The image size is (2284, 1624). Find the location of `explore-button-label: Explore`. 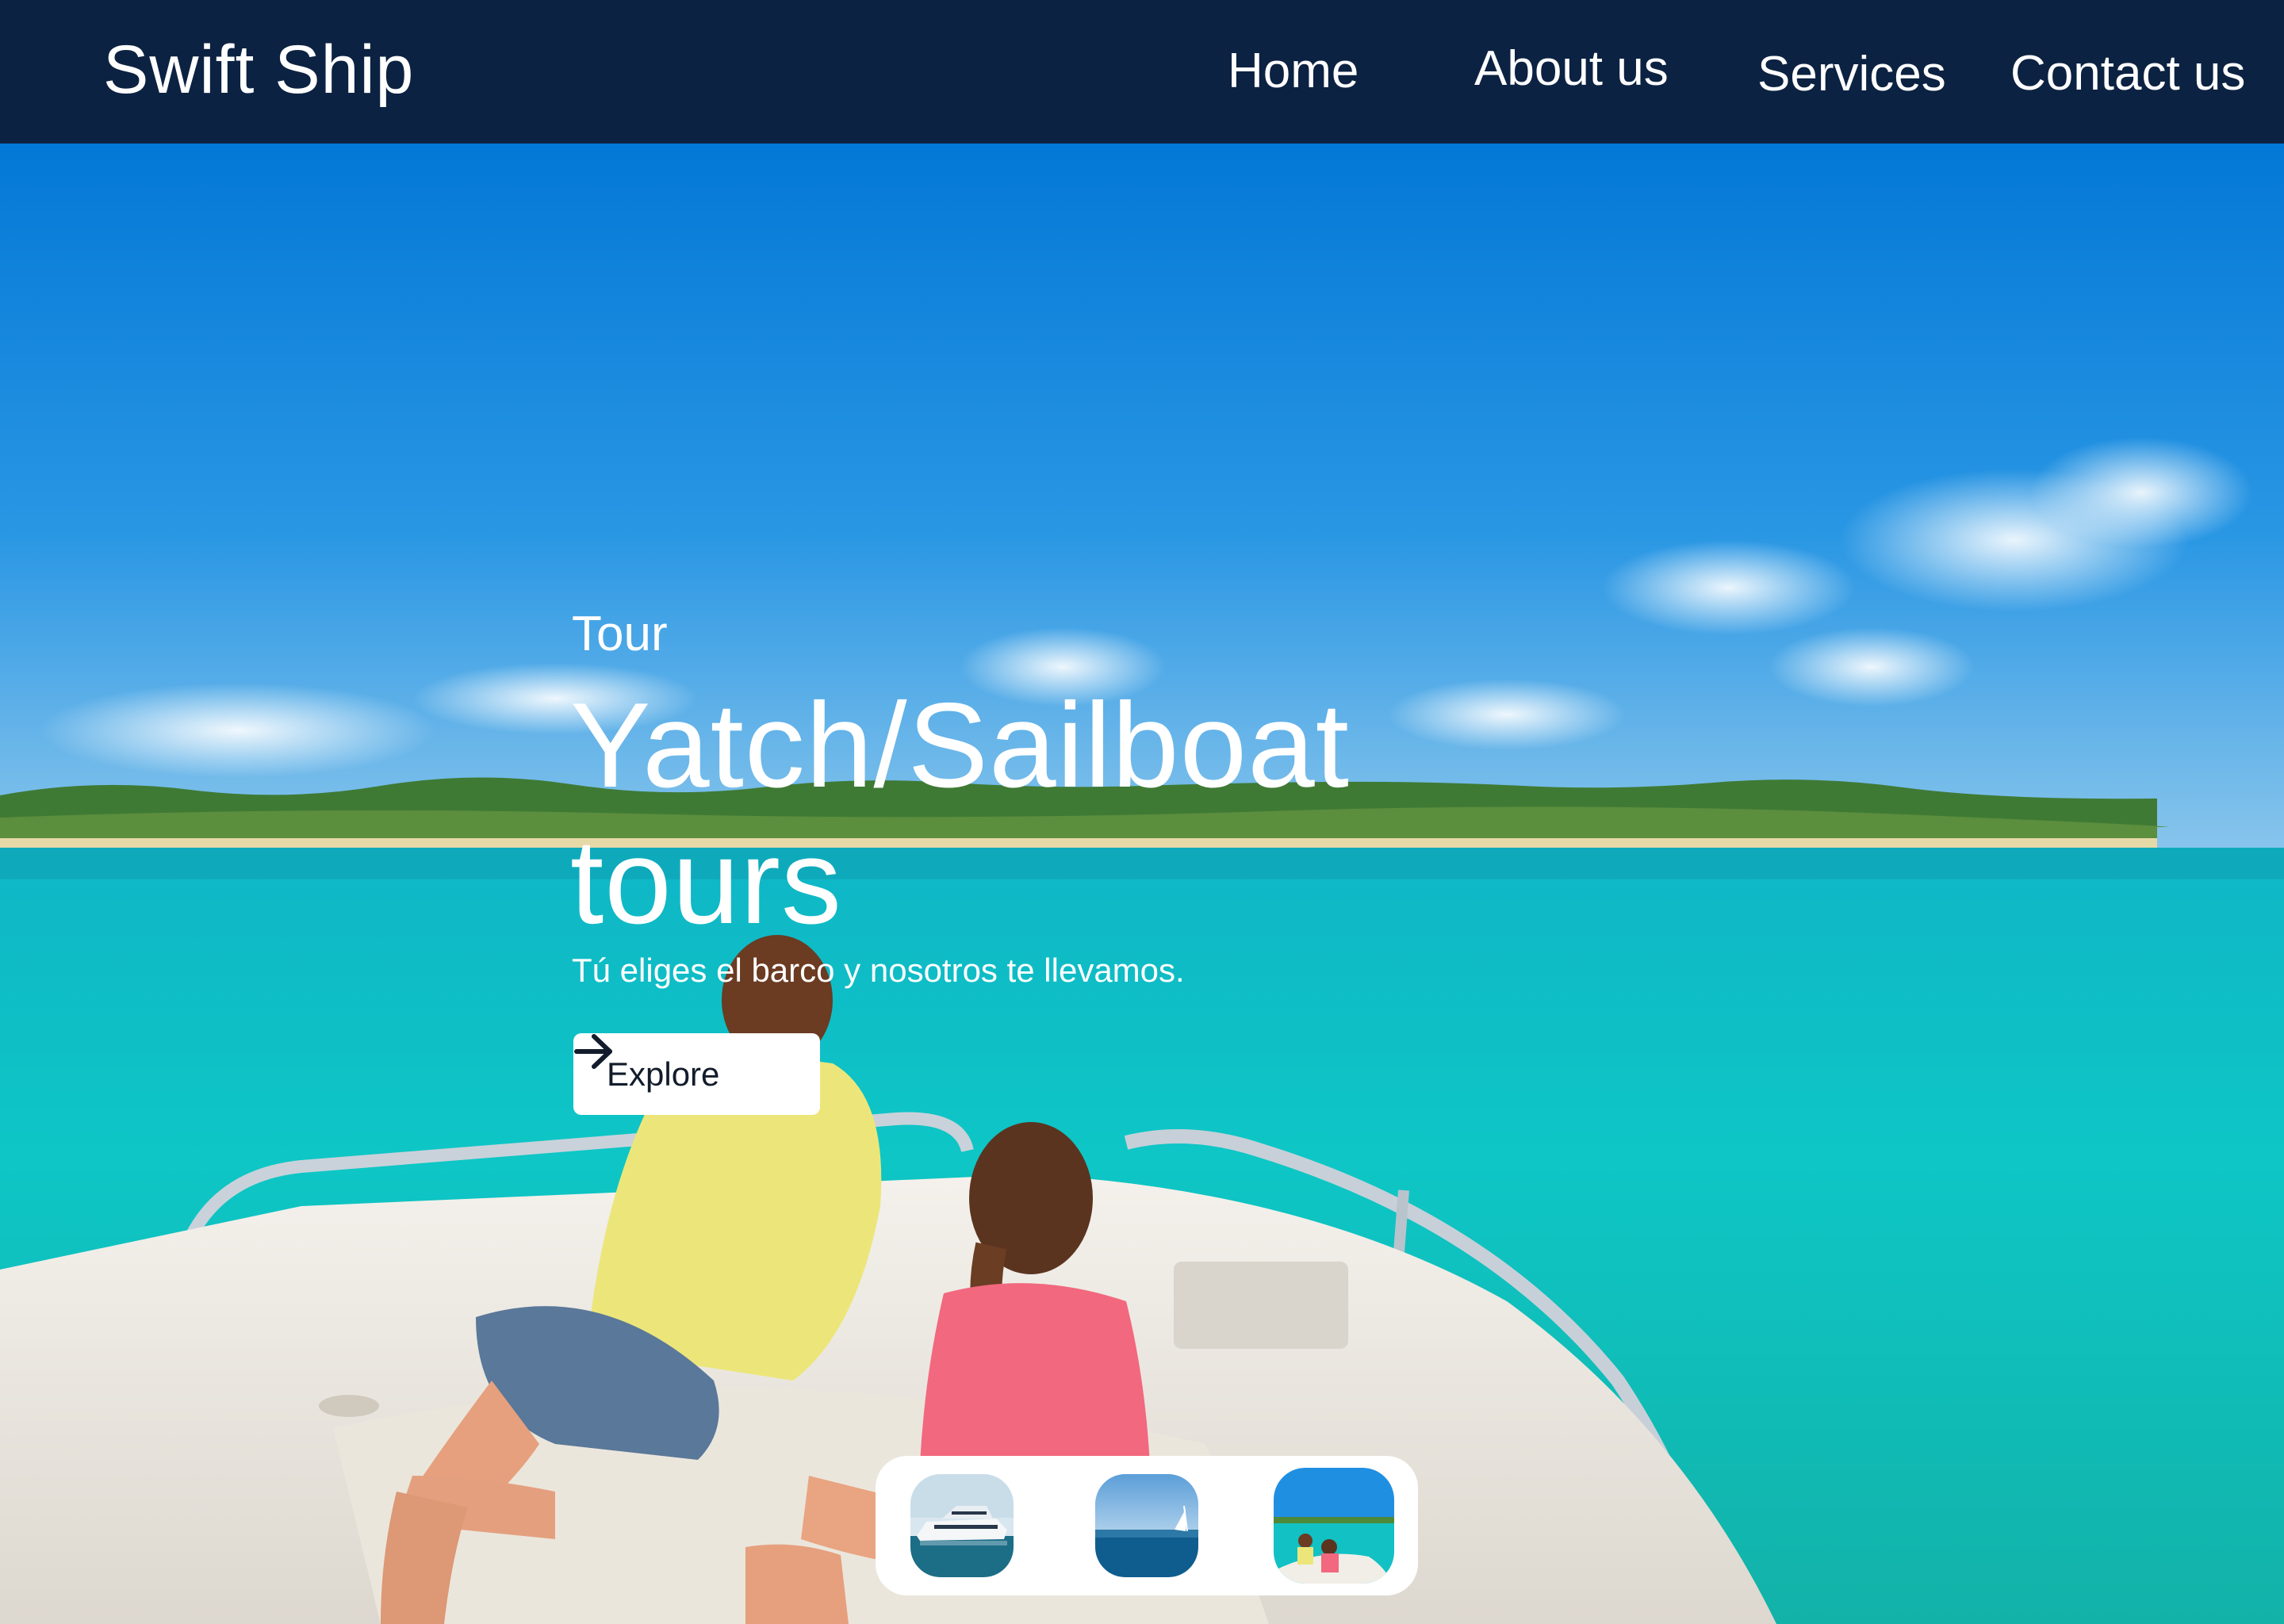

explore-button-label: Explore is located at coordinates (663, 1074).